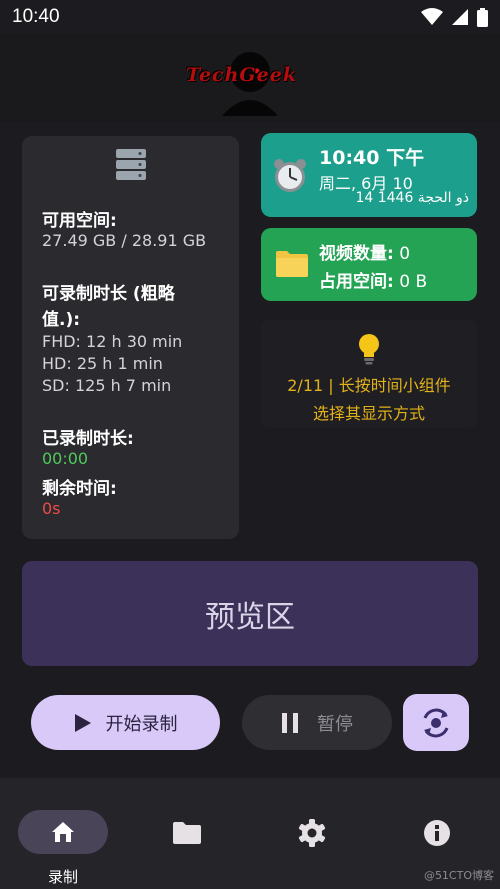  I want to click on start-recording-button: 开始录制, so click(125, 722).